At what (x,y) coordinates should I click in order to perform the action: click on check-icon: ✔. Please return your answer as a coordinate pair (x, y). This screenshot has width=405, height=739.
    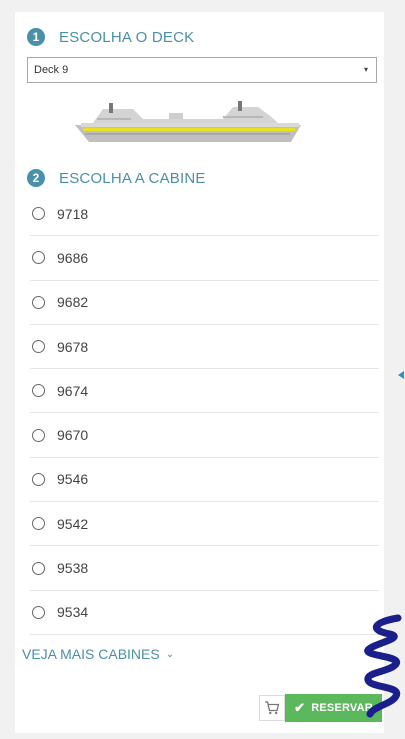
    Looking at the image, I should click on (300, 707).